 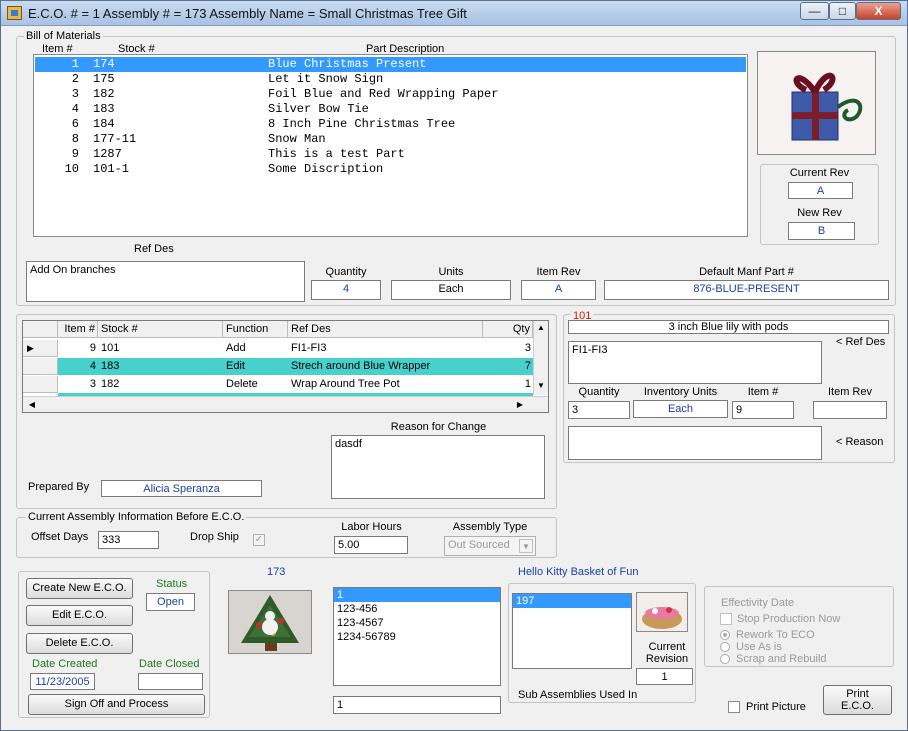 What do you see at coordinates (160, 348) in the screenshot?
I see `grid-cell: 101` at bounding box center [160, 348].